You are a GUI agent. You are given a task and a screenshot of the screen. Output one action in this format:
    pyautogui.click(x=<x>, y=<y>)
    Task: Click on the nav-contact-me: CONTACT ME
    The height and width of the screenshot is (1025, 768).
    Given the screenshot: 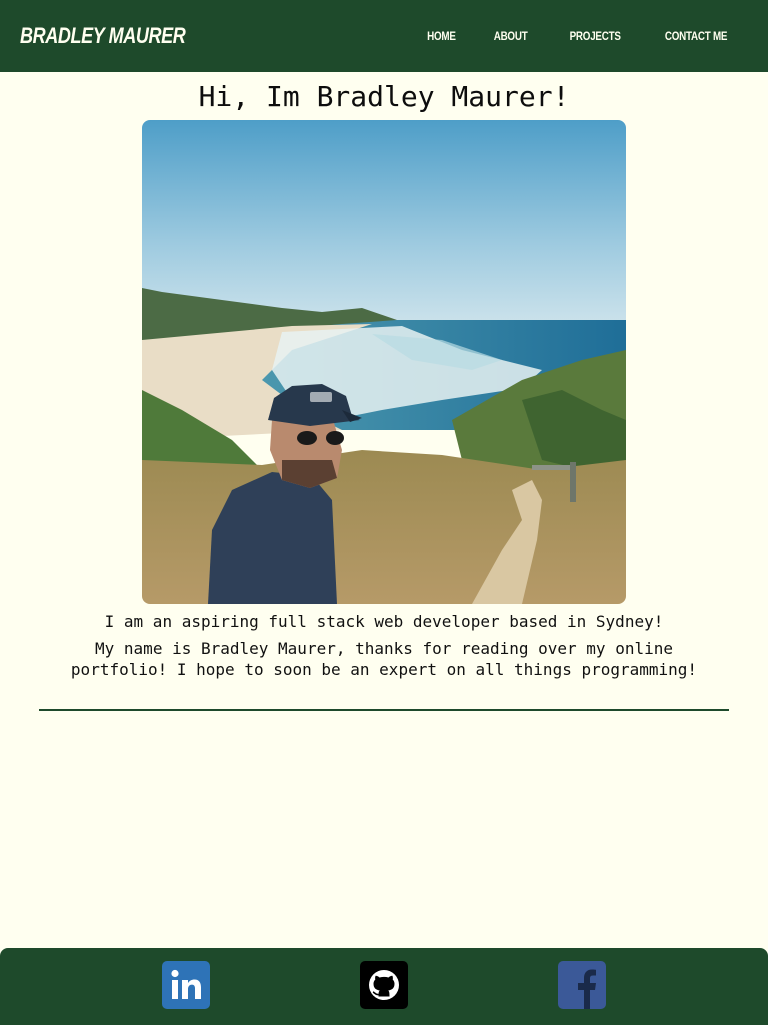 What is the action you would take?
    pyautogui.click(x=696, y=36)
    